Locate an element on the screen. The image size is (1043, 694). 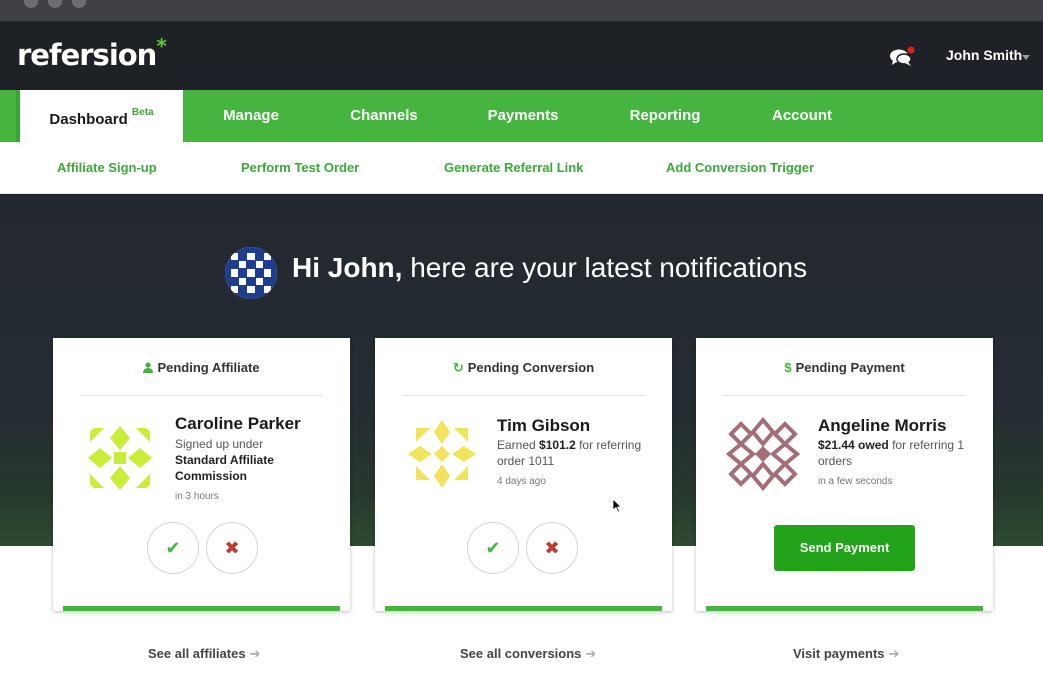
tab-account: Account is located at coordinates (802, 116).